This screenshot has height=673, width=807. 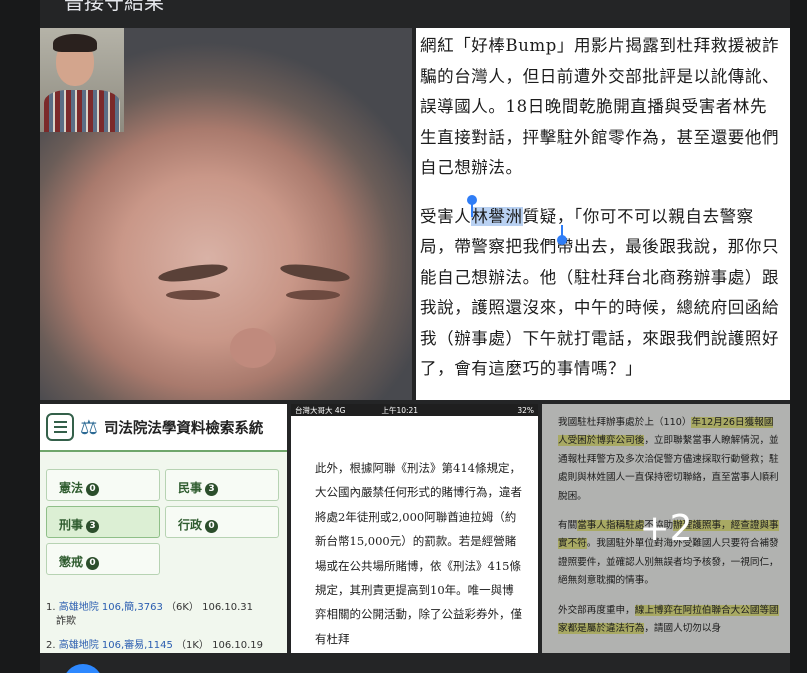 What do you see at coordinates (525, 410) in the screenshot?
I see `battery-level: 32%` at bounding box center [525, 410].